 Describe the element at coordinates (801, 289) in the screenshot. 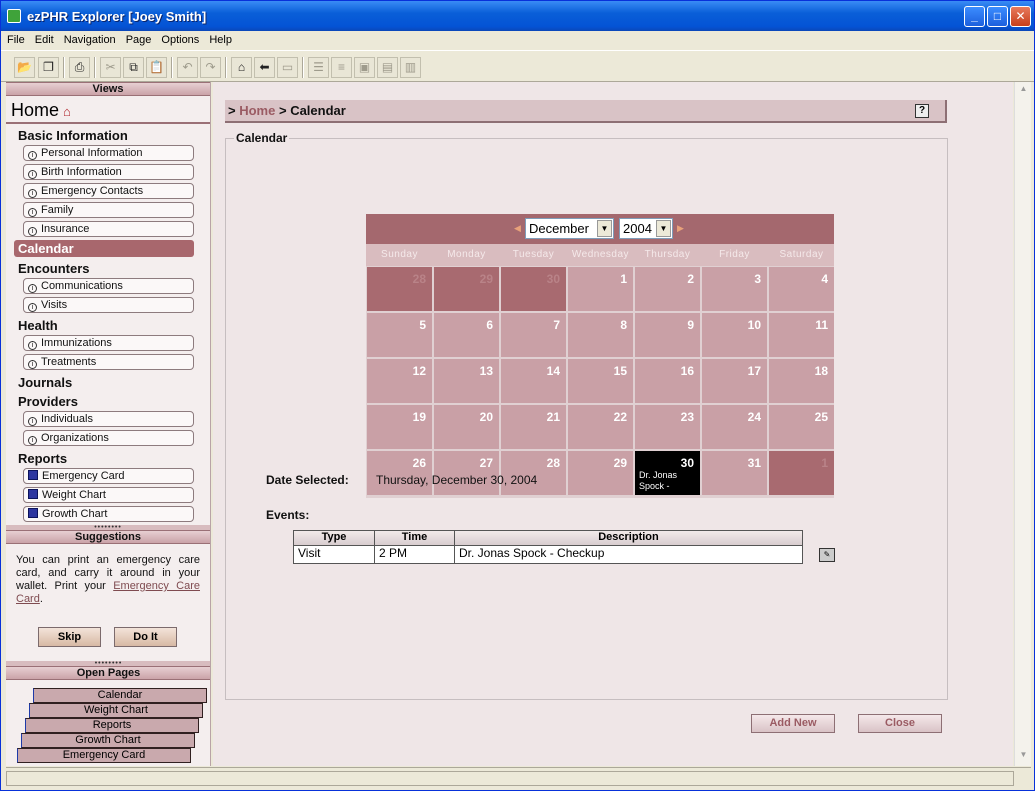

I see `calendar-day-cell: 4` at that location.